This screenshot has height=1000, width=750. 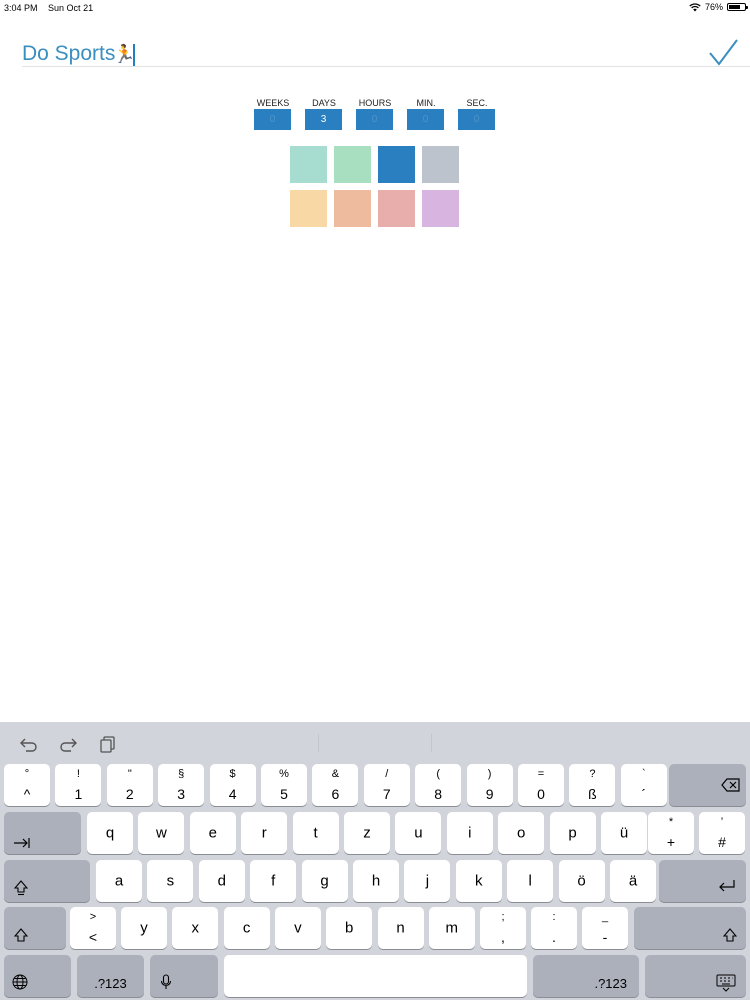 What do you see at coordinates (374, 119) in the screenshot?
I see `hours-field: 0` at bounding box center [374, 119].